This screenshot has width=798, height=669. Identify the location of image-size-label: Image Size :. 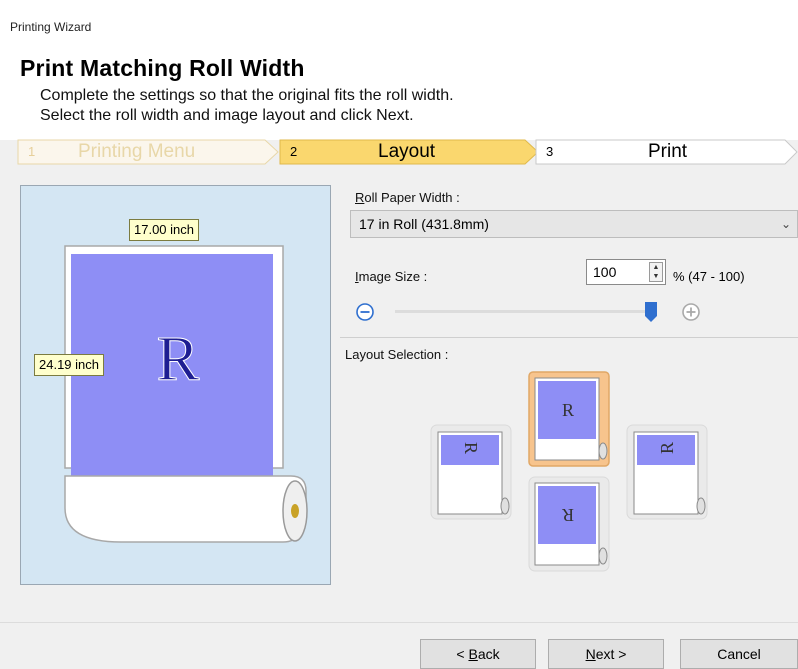
(391, 276).